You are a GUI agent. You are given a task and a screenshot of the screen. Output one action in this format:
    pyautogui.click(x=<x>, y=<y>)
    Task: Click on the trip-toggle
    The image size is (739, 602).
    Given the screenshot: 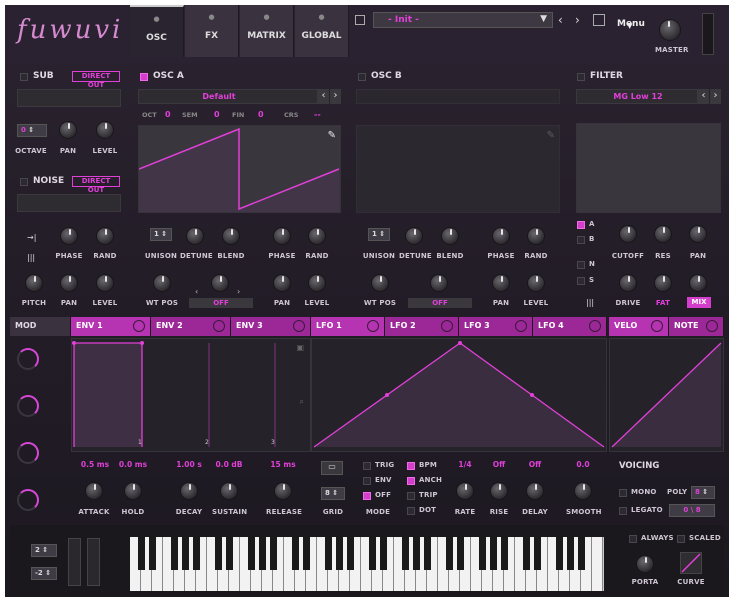 What is the action you would take?
    pyautogui.click(x=411, y=496)
    